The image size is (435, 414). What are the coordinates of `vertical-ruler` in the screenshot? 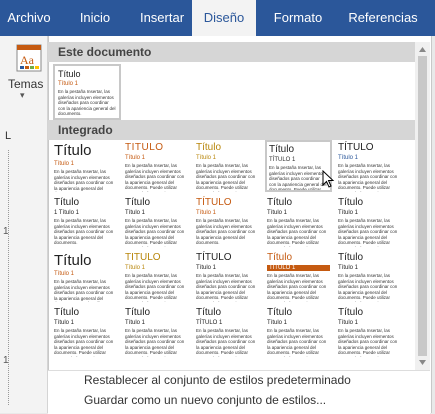 It's located at (10, 277).